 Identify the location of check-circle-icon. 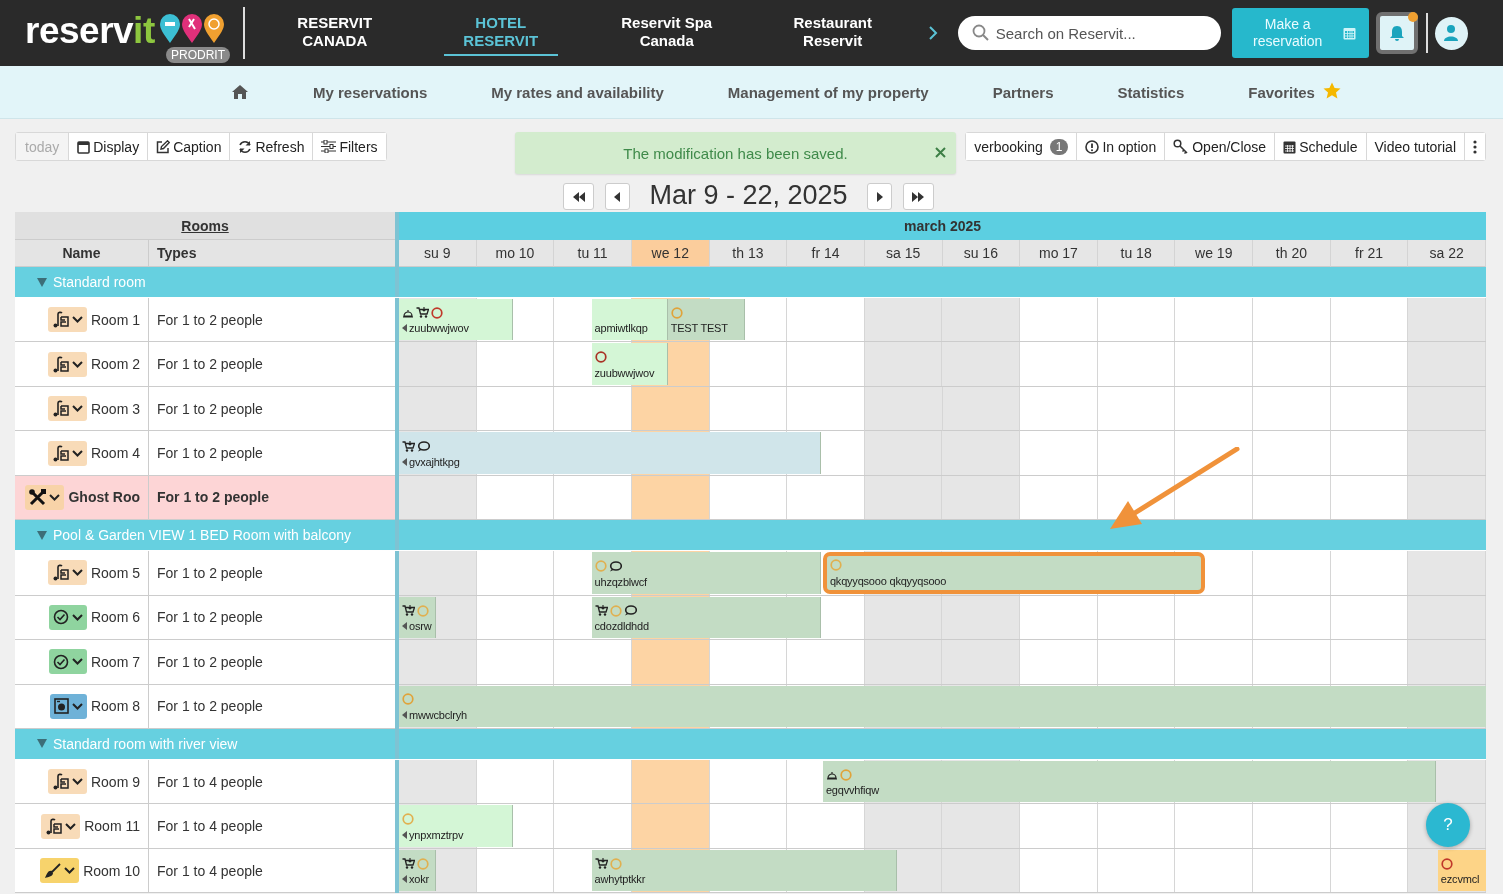
(60, 617).